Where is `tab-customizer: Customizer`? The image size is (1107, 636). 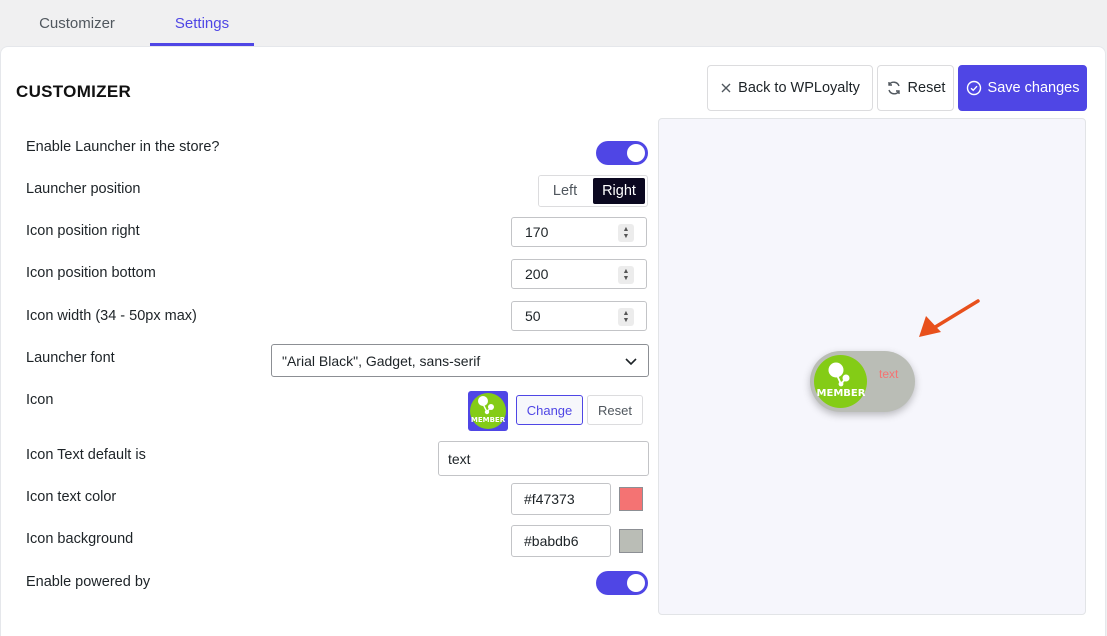 tab-customizer: Customizer is located at coordinates (77, 23).